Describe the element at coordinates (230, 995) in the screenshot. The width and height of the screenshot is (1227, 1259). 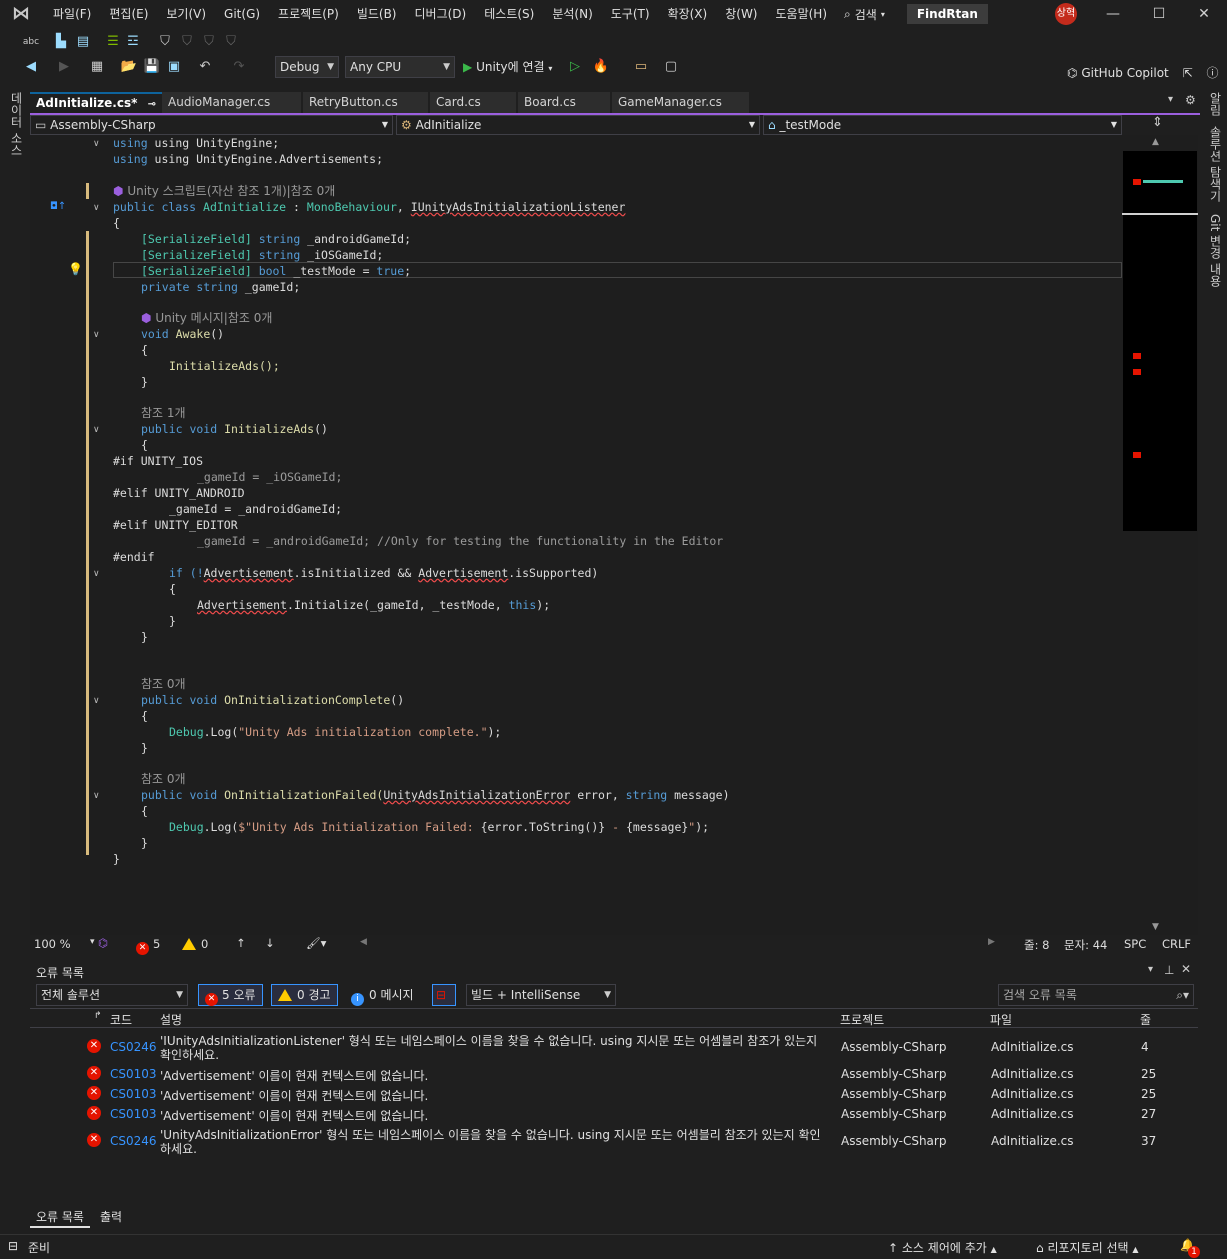
I see `errors-filter-button: ✕ 5 오류` at that location.